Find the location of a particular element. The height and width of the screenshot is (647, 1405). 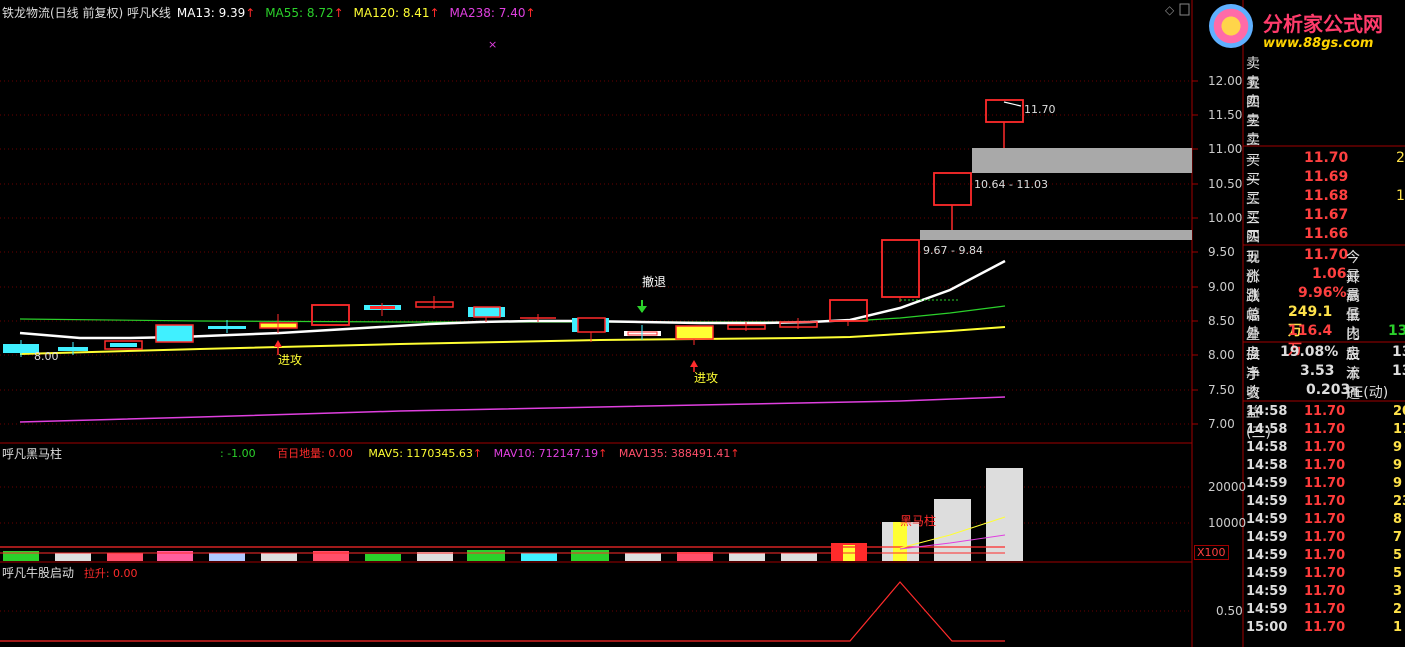

chart-title: 铁龙物流(日线 前复权) 呼凡K线 is located at coordinates (86, 13).